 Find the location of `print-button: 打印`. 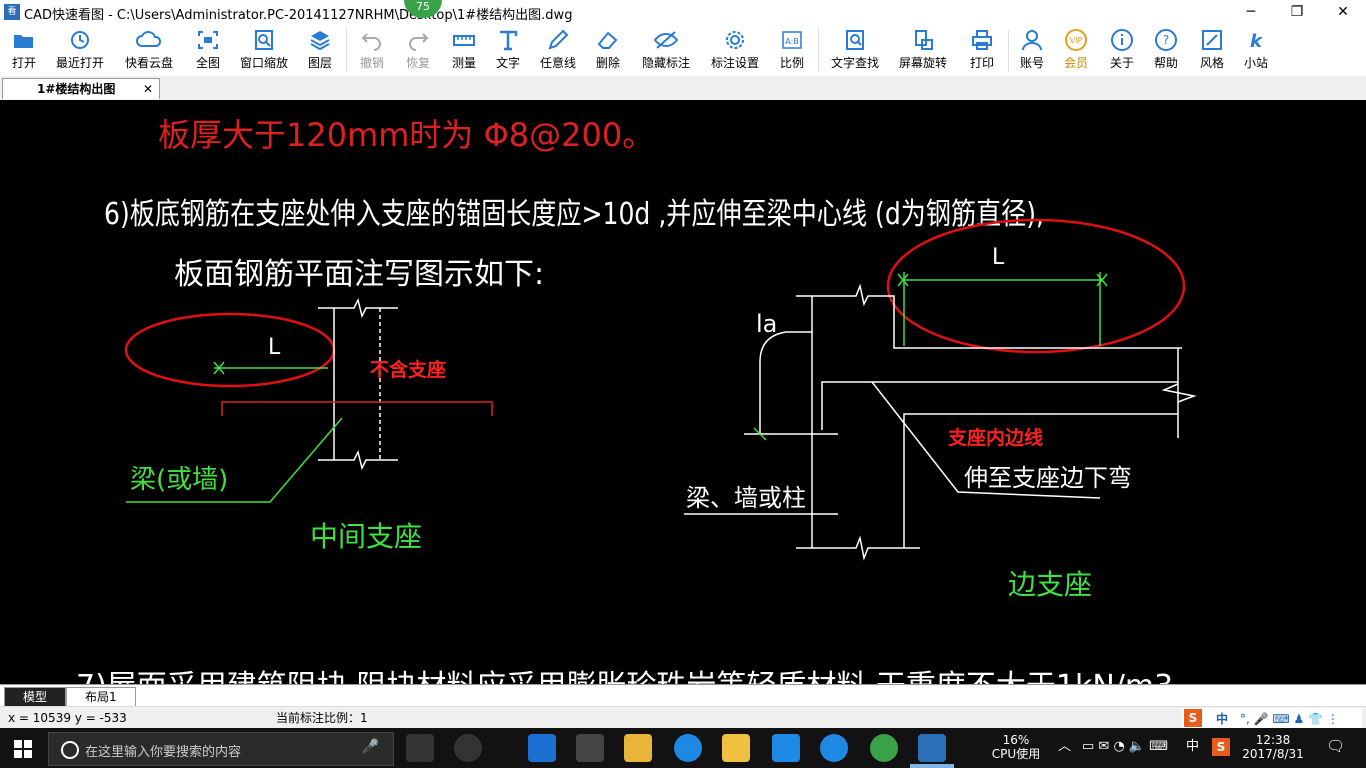

print-button: 打印 is located at coordinates (982, 51).